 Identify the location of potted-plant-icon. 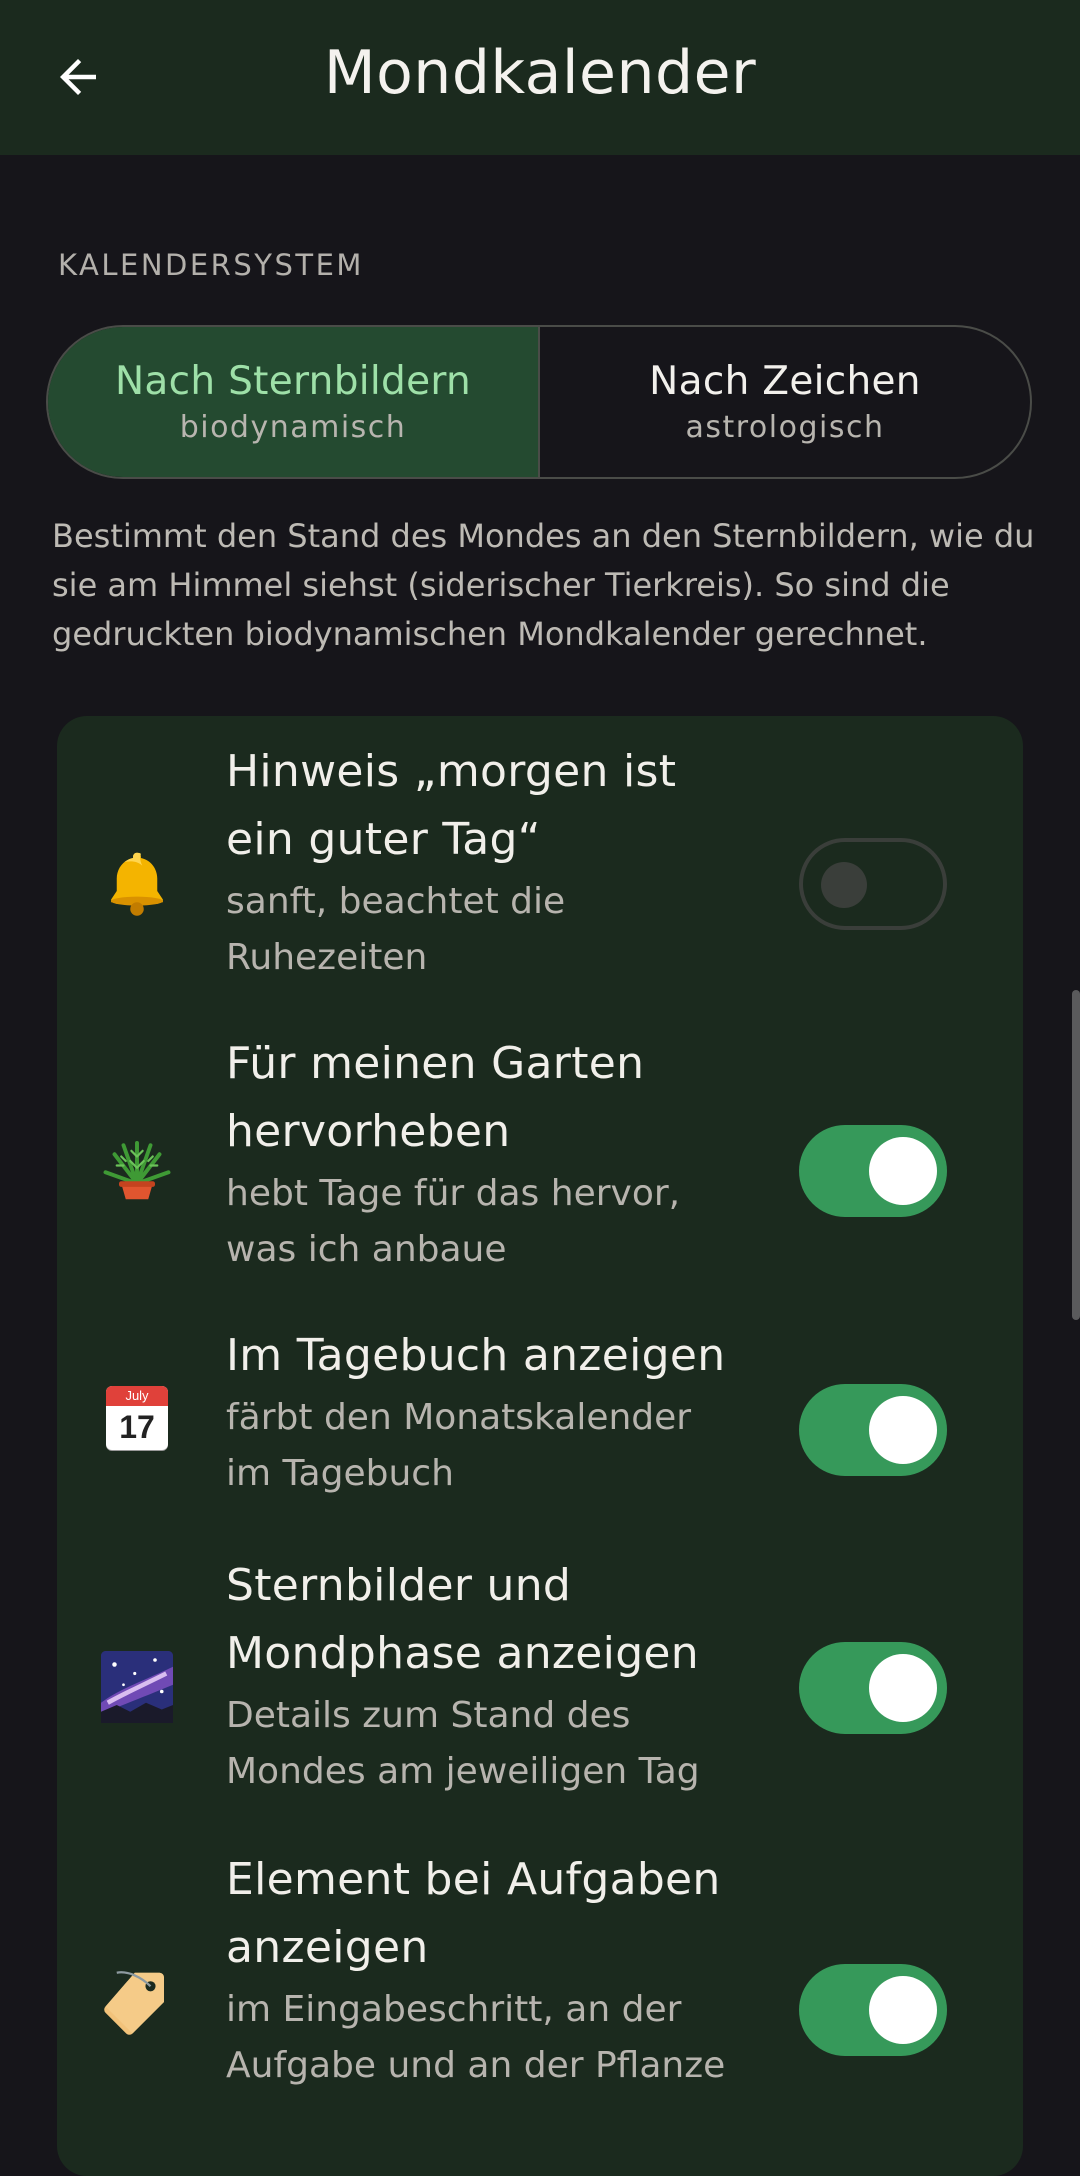
(137, 1170).